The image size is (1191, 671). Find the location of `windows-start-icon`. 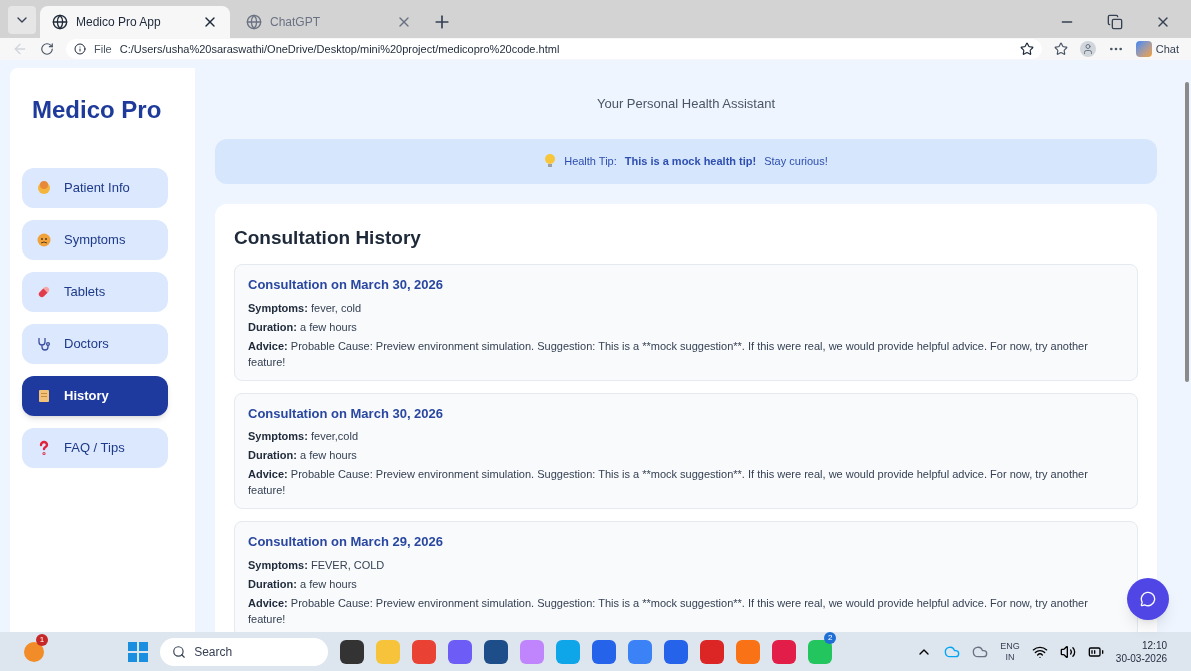

windows-start-icon is located at coordinates (138, 651).